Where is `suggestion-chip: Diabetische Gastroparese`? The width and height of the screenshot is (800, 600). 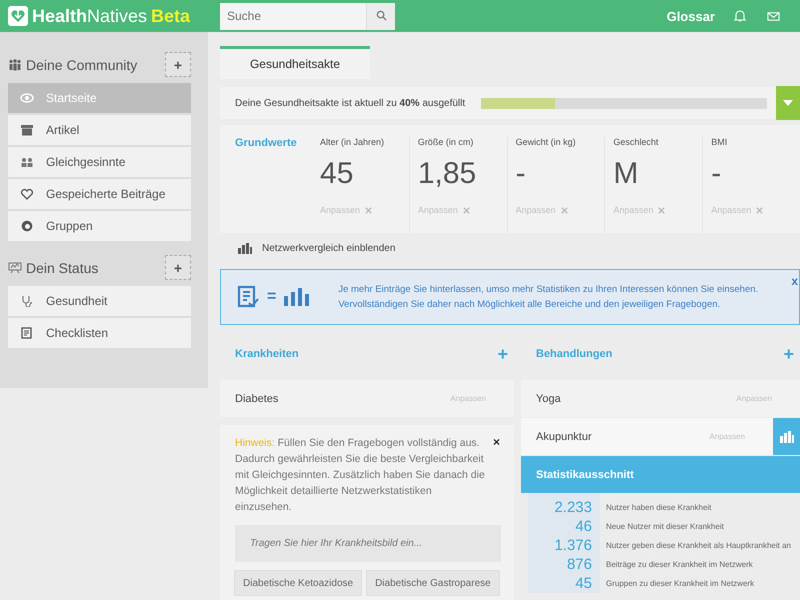 suggestion-chip: Diabetische Gastroparese is located at coordinates (433, 583).